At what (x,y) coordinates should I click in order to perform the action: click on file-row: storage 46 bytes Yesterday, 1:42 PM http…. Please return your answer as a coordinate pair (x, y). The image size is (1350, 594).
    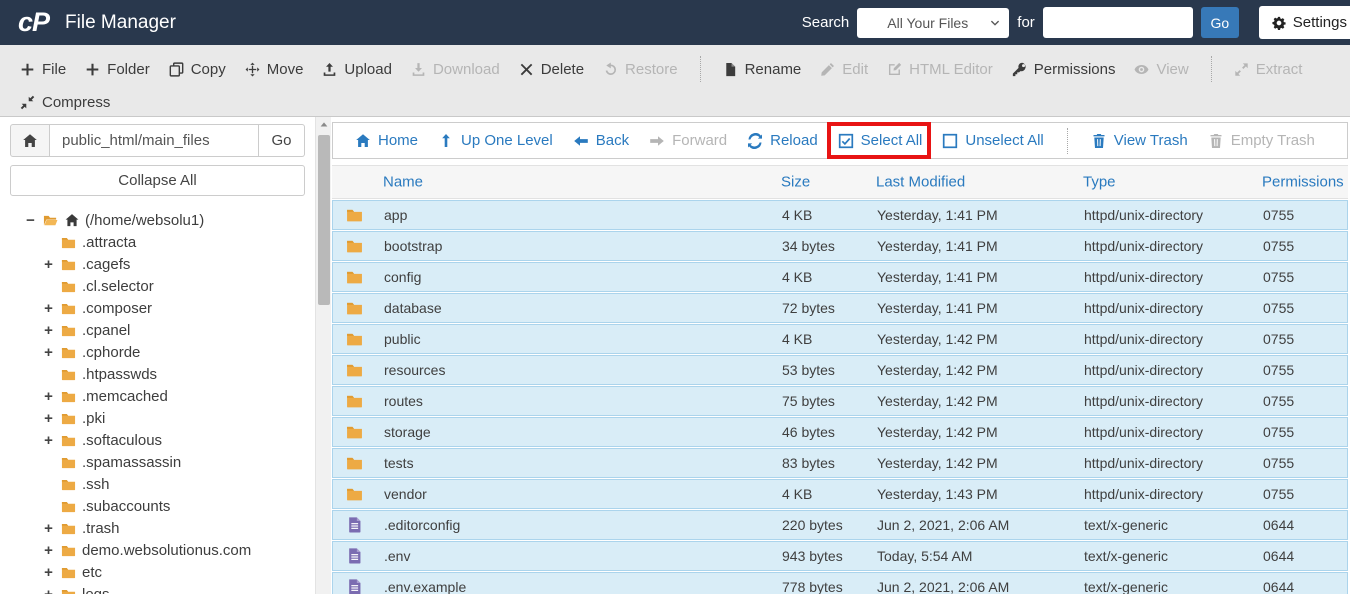
    Looking at the image, I should click on (840, 432).